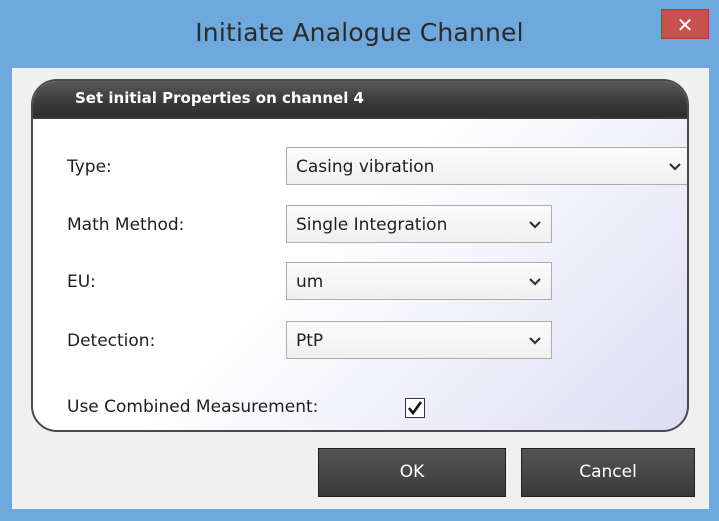 This screenshot has width=719, height=521. What do you see at coordinates (412, 472) in the screenshot?
I see `ok-button: OK` at bounding box center [412, 472].